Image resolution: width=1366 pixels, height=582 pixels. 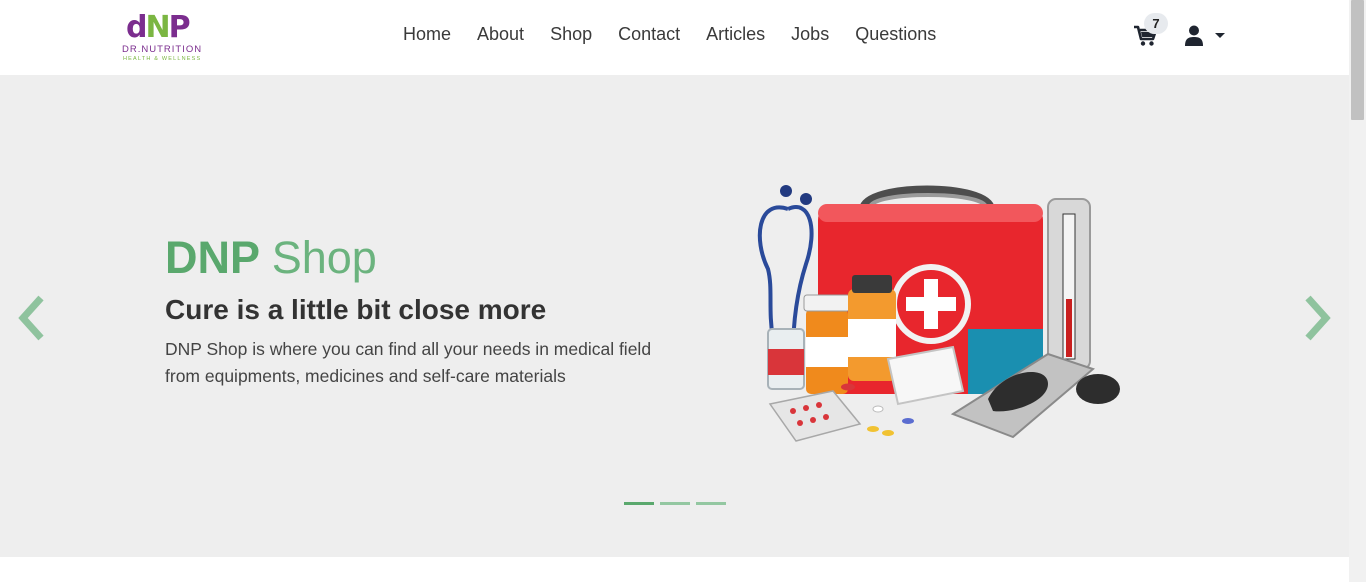 What do you see at coordinates (1206, 36) in the screenshot?
I see `user-menu-toggle` at bounding box center [1206, 36].